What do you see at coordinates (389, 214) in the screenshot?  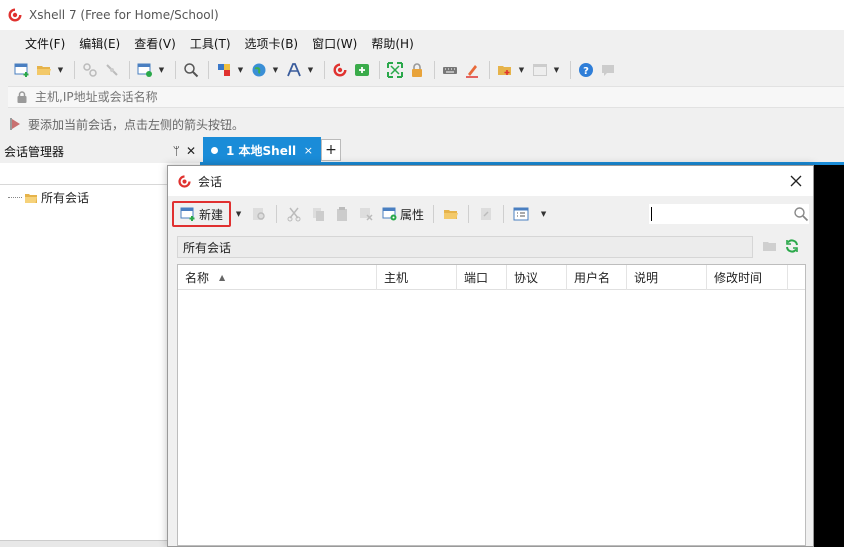 I see `properties-icon` at bounding box center [389, 214].